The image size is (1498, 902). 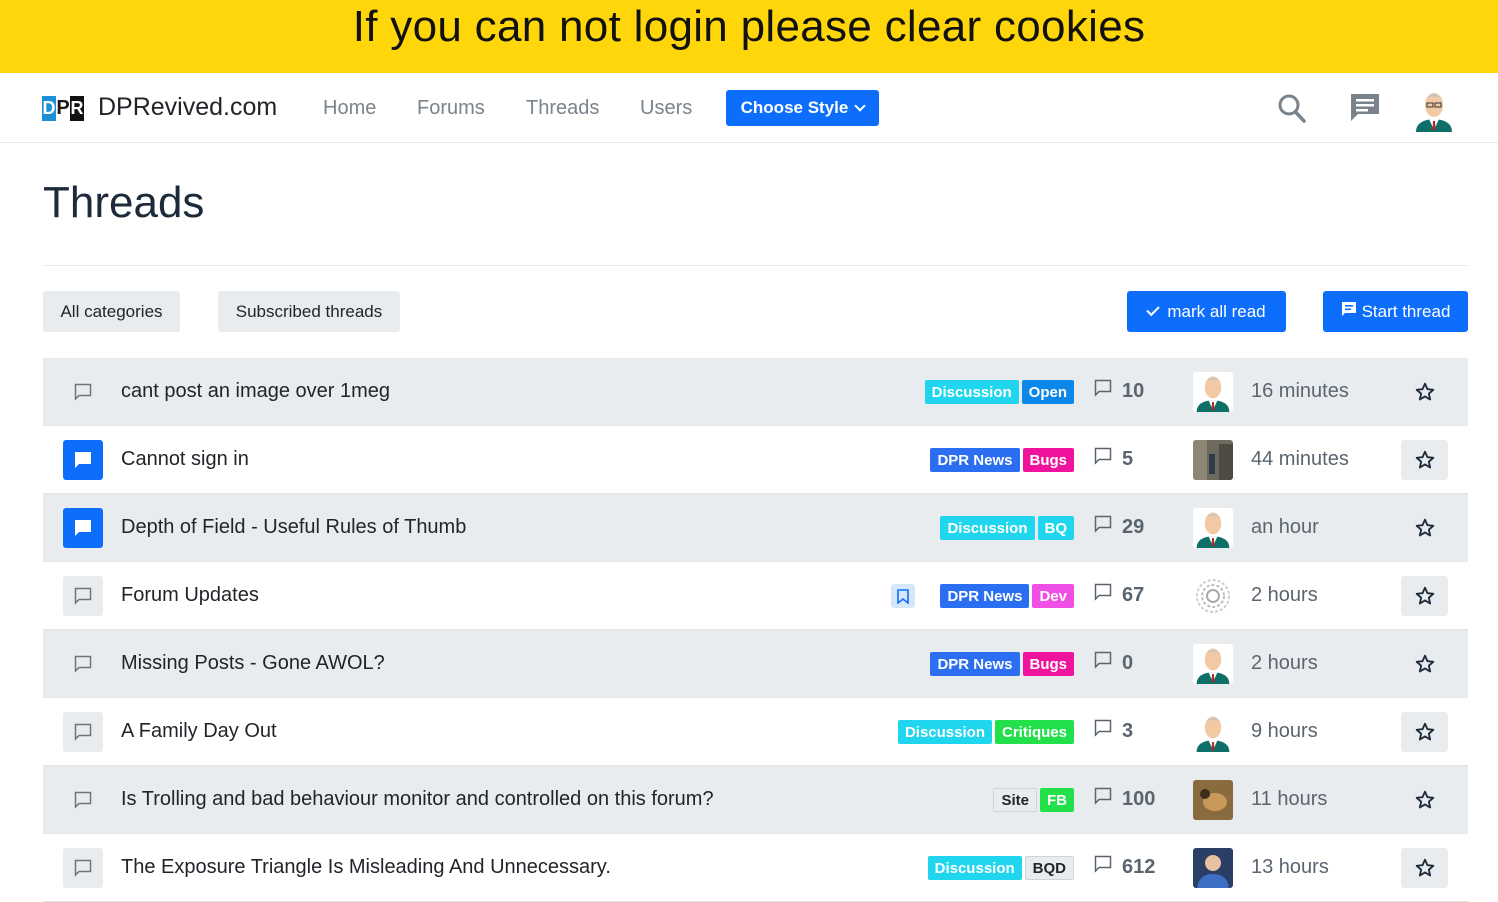 I want to click on bird-photo-avatar, so click(x=1213, y=800).